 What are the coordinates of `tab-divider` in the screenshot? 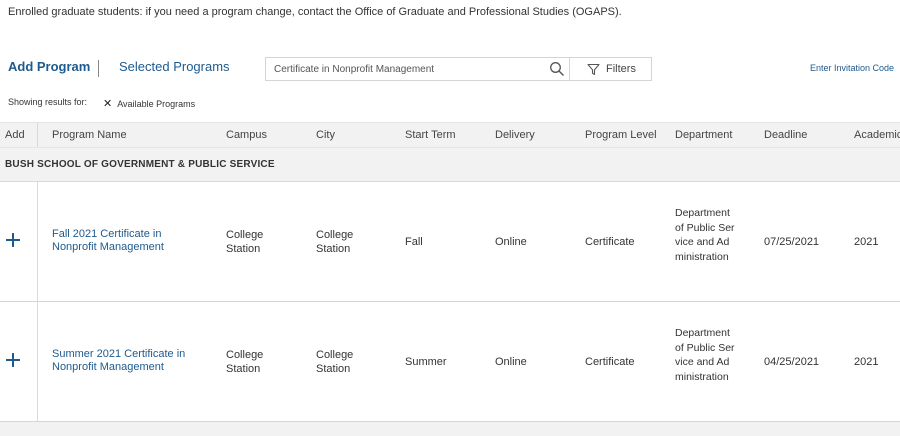 It's located at (98, 68).